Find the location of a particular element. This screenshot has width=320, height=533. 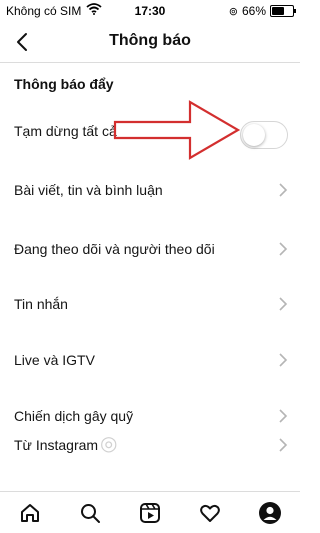

profile-icon is located at coordinates (270, 512).